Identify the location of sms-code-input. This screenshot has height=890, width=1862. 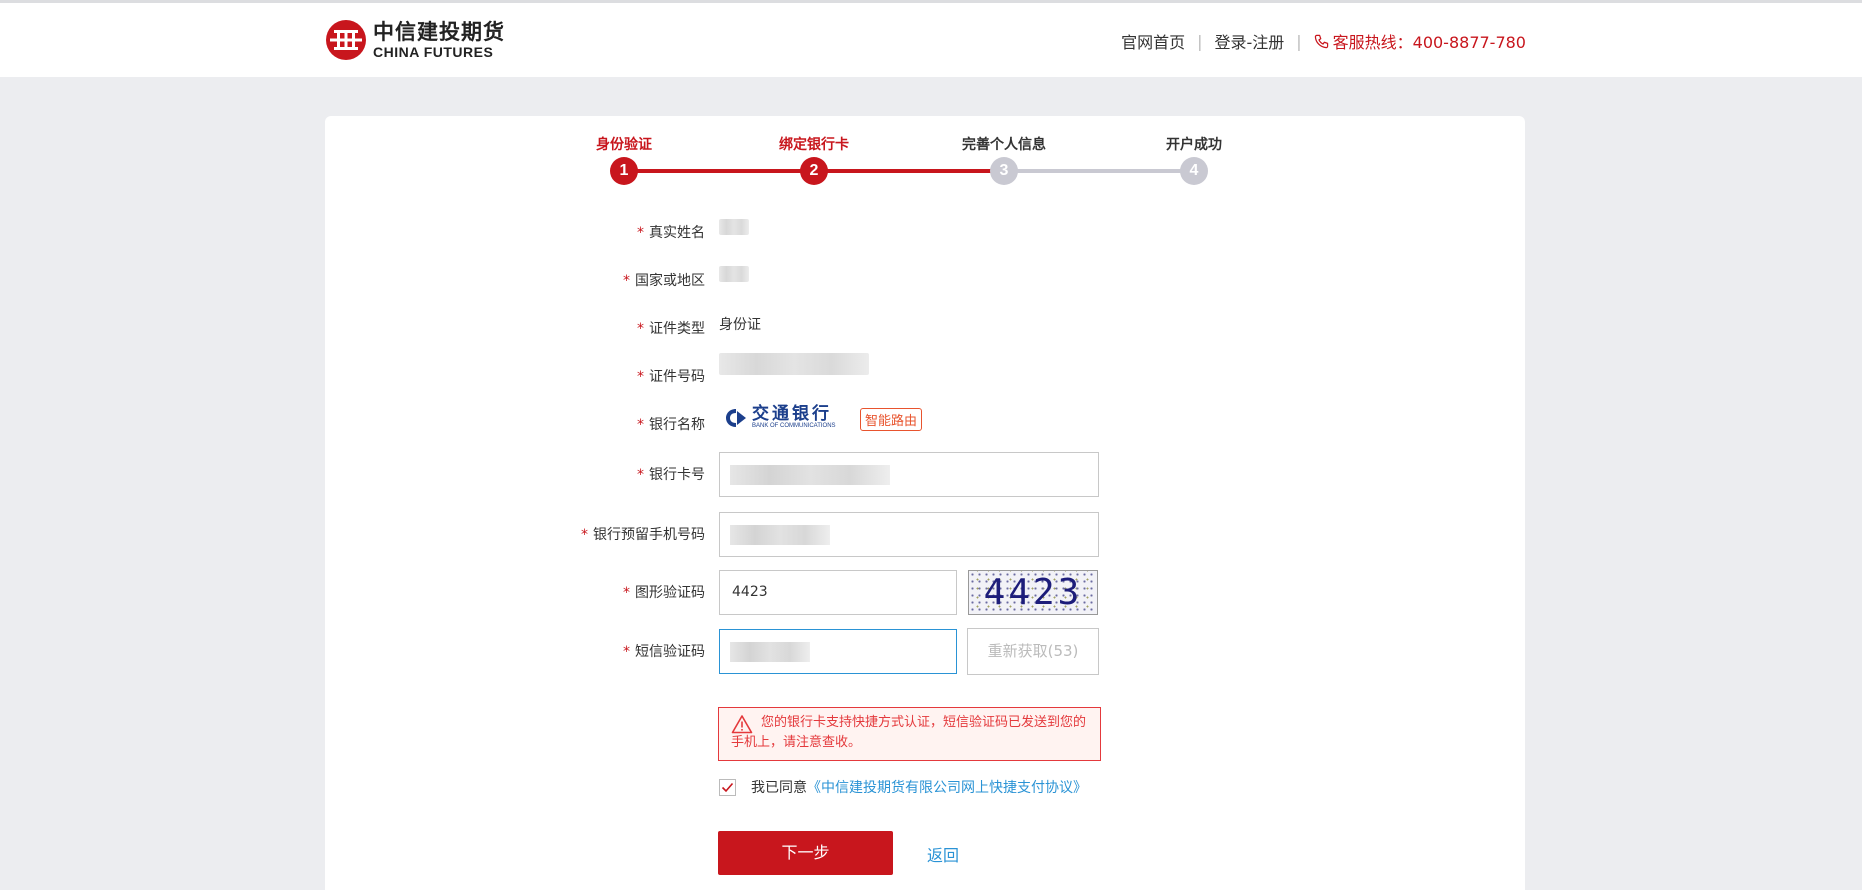
(838, 651).